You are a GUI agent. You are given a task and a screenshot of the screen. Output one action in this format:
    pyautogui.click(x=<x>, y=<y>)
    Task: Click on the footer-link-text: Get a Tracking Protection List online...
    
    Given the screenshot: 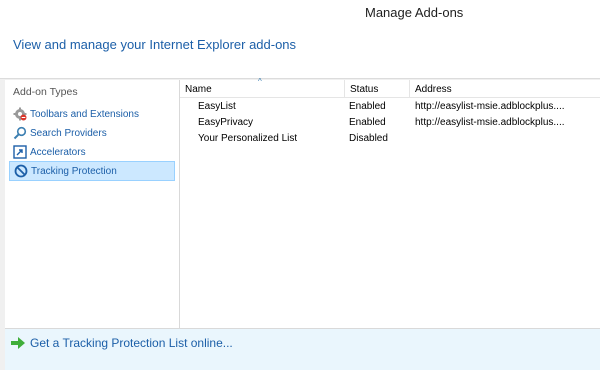 What is the action you would take?
    pyautogui.click(x=131, y=343)
    